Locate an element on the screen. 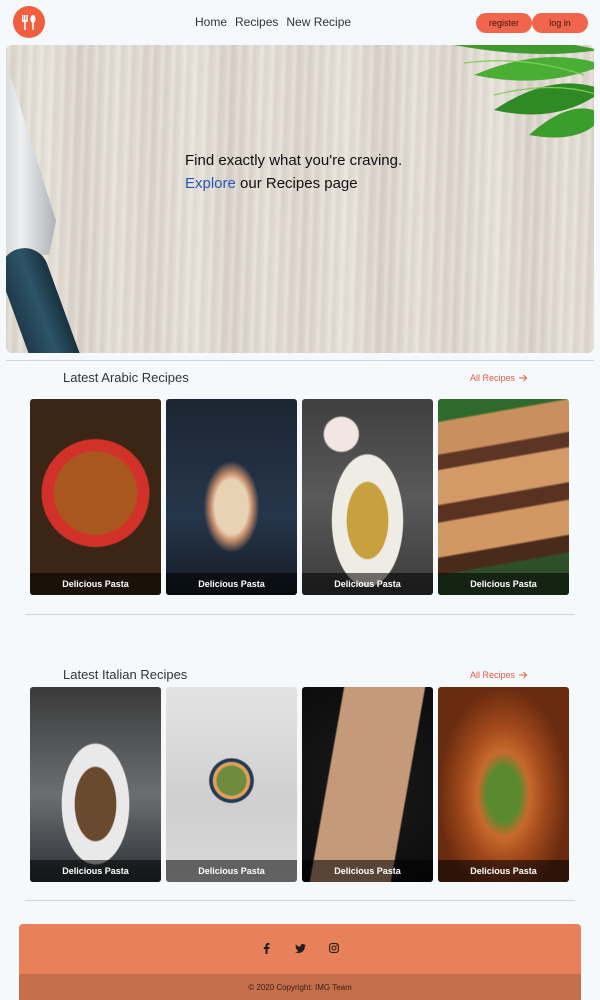  herb-leaves-image is located at coordinates (524, 91).